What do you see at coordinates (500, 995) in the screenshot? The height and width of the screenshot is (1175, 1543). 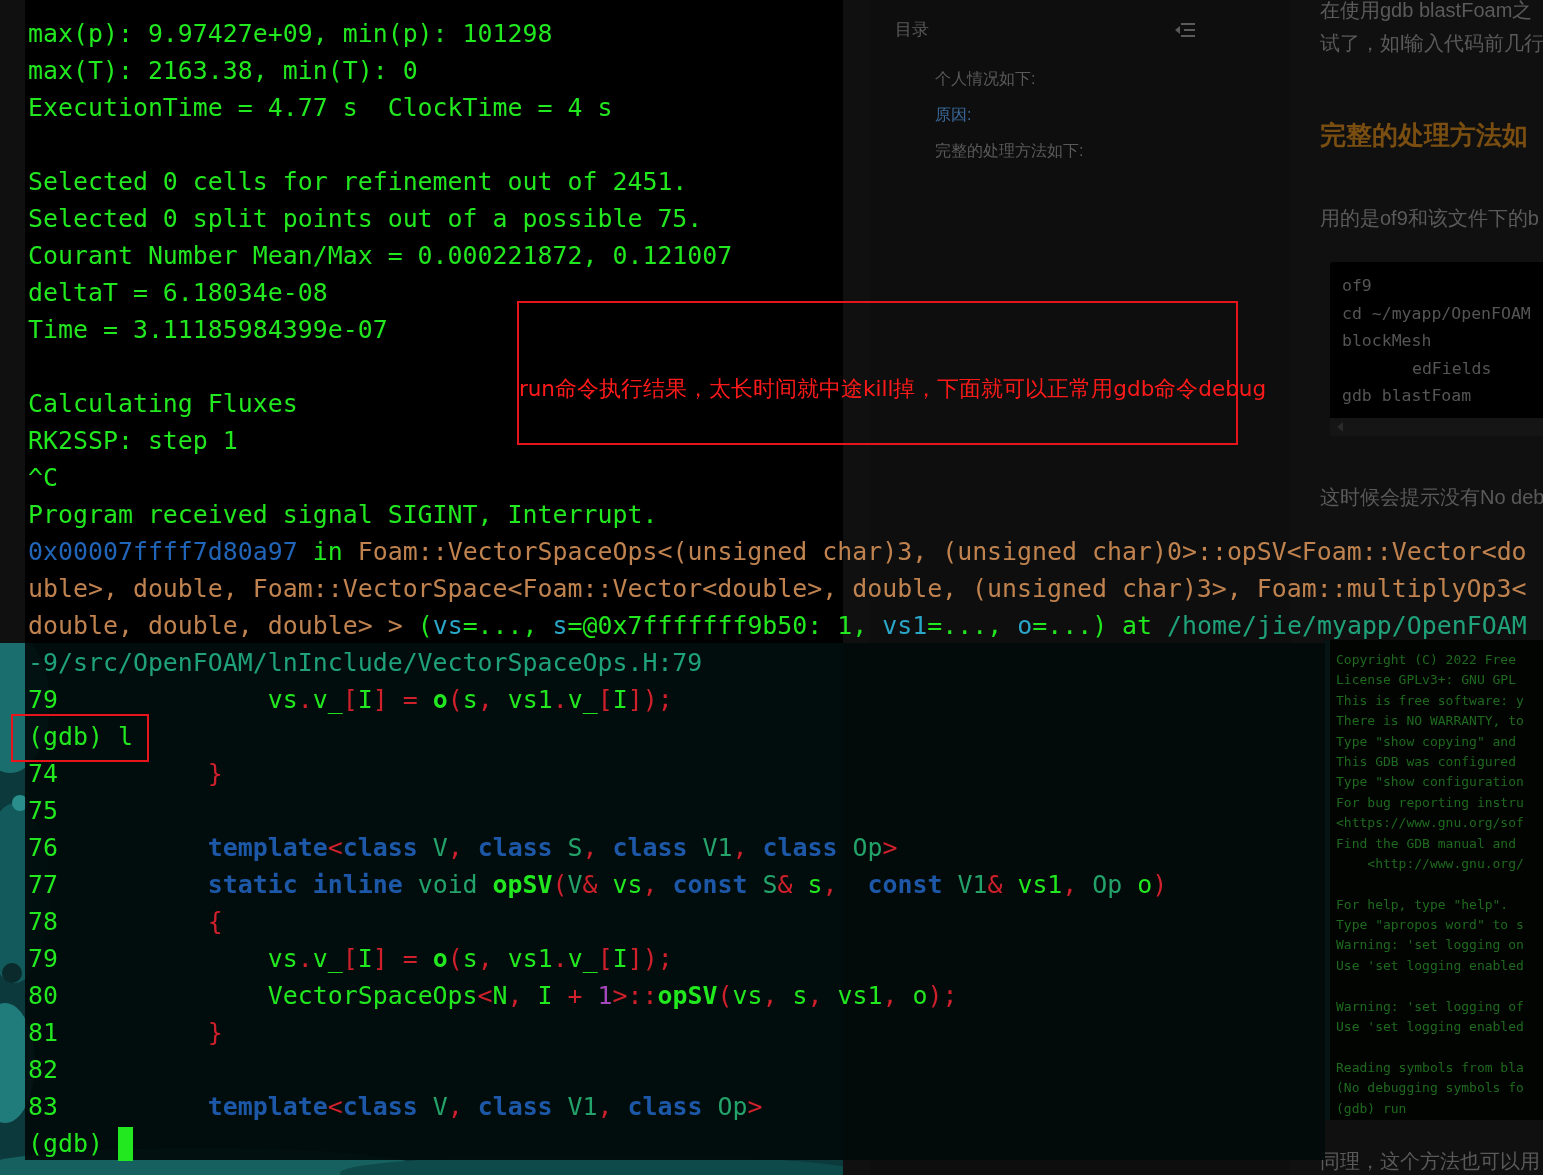 I see `code-token: N` at bounding box center [500, 995].